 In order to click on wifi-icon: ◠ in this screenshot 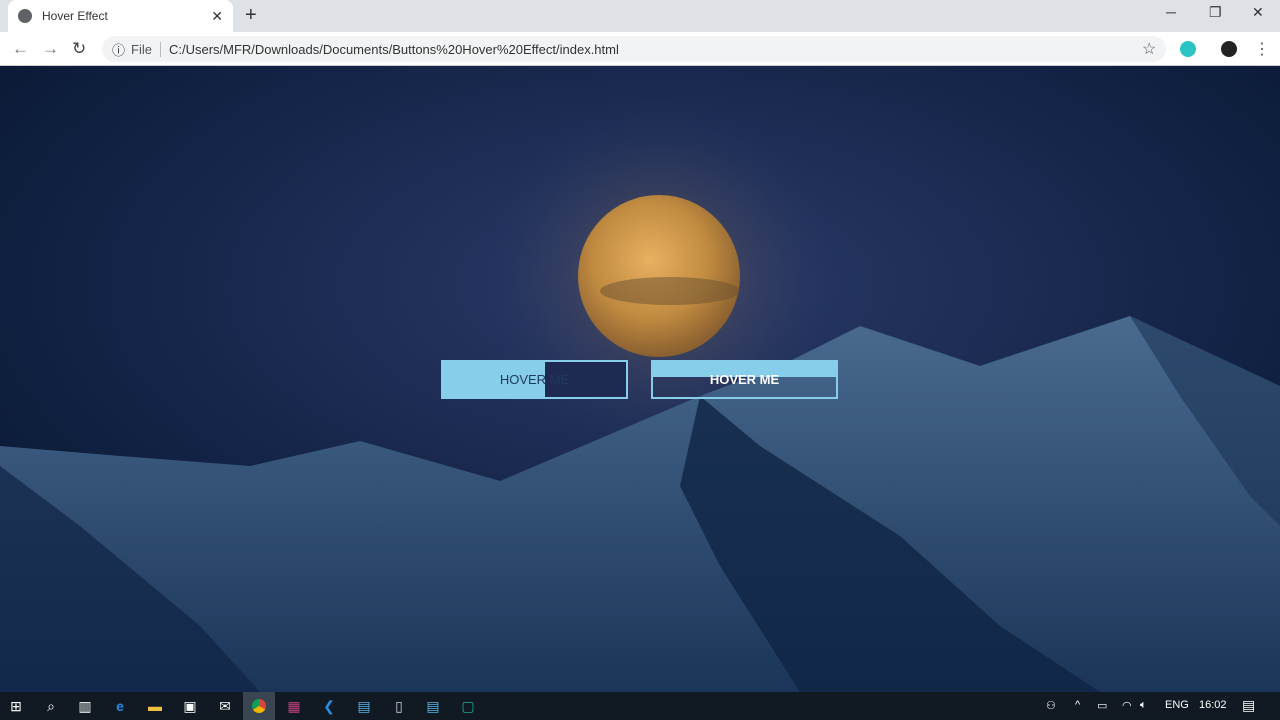, I will do `click(1127, 705)`.